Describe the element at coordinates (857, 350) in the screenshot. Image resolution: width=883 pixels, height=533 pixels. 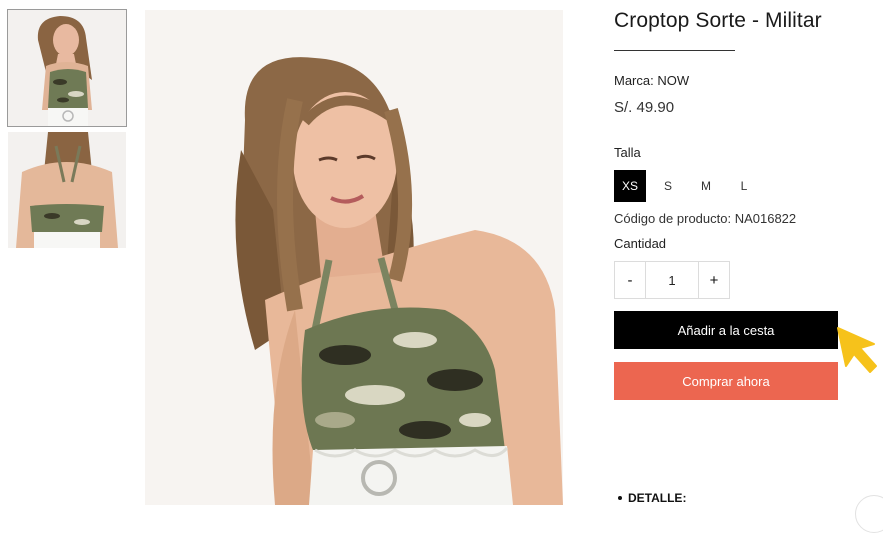
I see `pointer-cursor-icon` at that location.